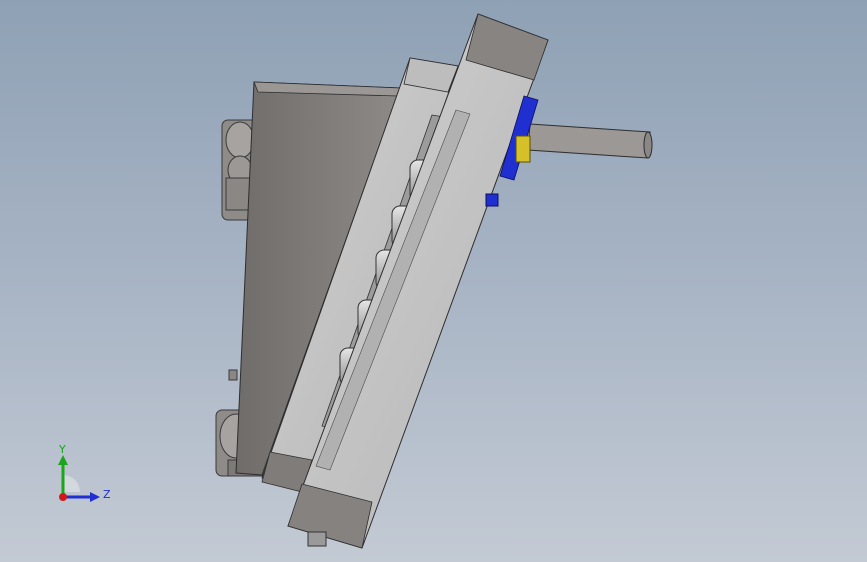 This screenshot has height=562, width=867. What do you see at coordinates (589, 141) in the screenshot?
I see `guide-rod` at bounding box center [589, 141].